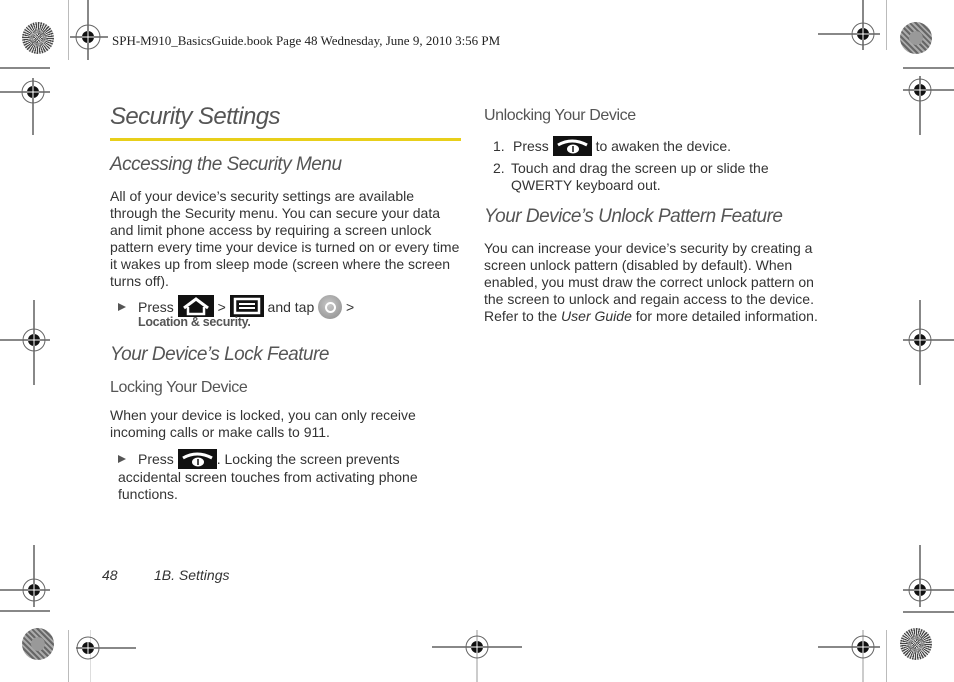  What do you see at coordinates (633, 216) in the screenshot?
I see `section-heading-unlock-pattern: Your Device’s Unlock Pattern Feature` at bounding box center [633, 216].